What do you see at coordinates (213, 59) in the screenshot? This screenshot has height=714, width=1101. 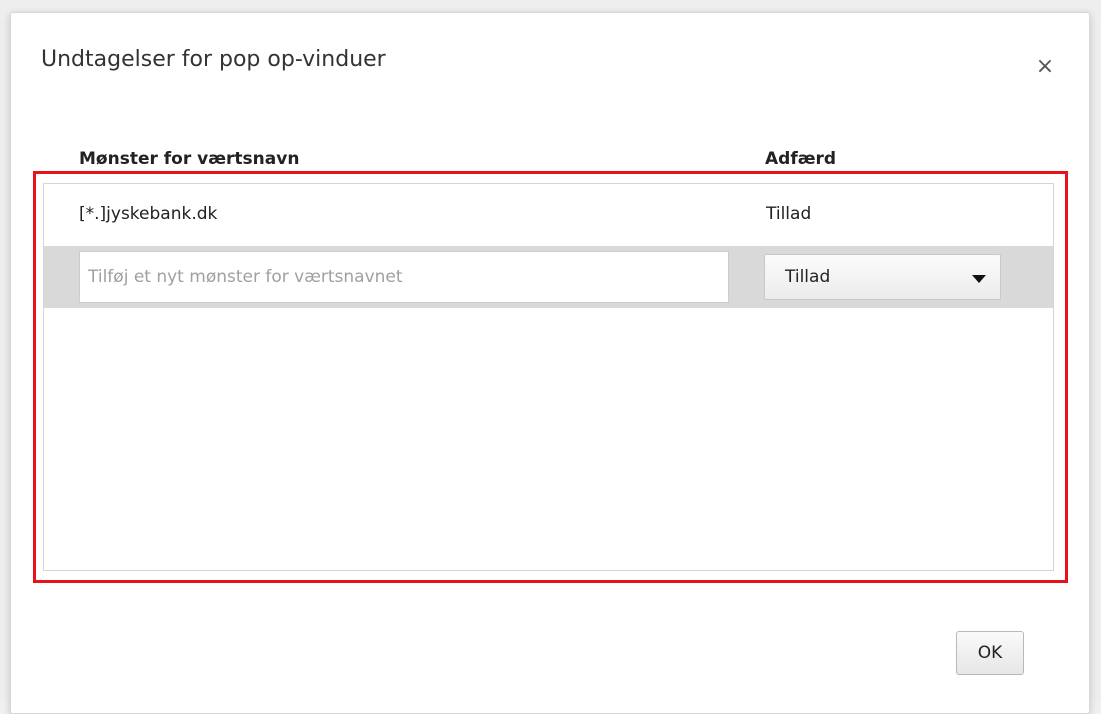 I see `dialog-title: Undtagelser for pop op-vinduer` at bounding box center [213, 59].